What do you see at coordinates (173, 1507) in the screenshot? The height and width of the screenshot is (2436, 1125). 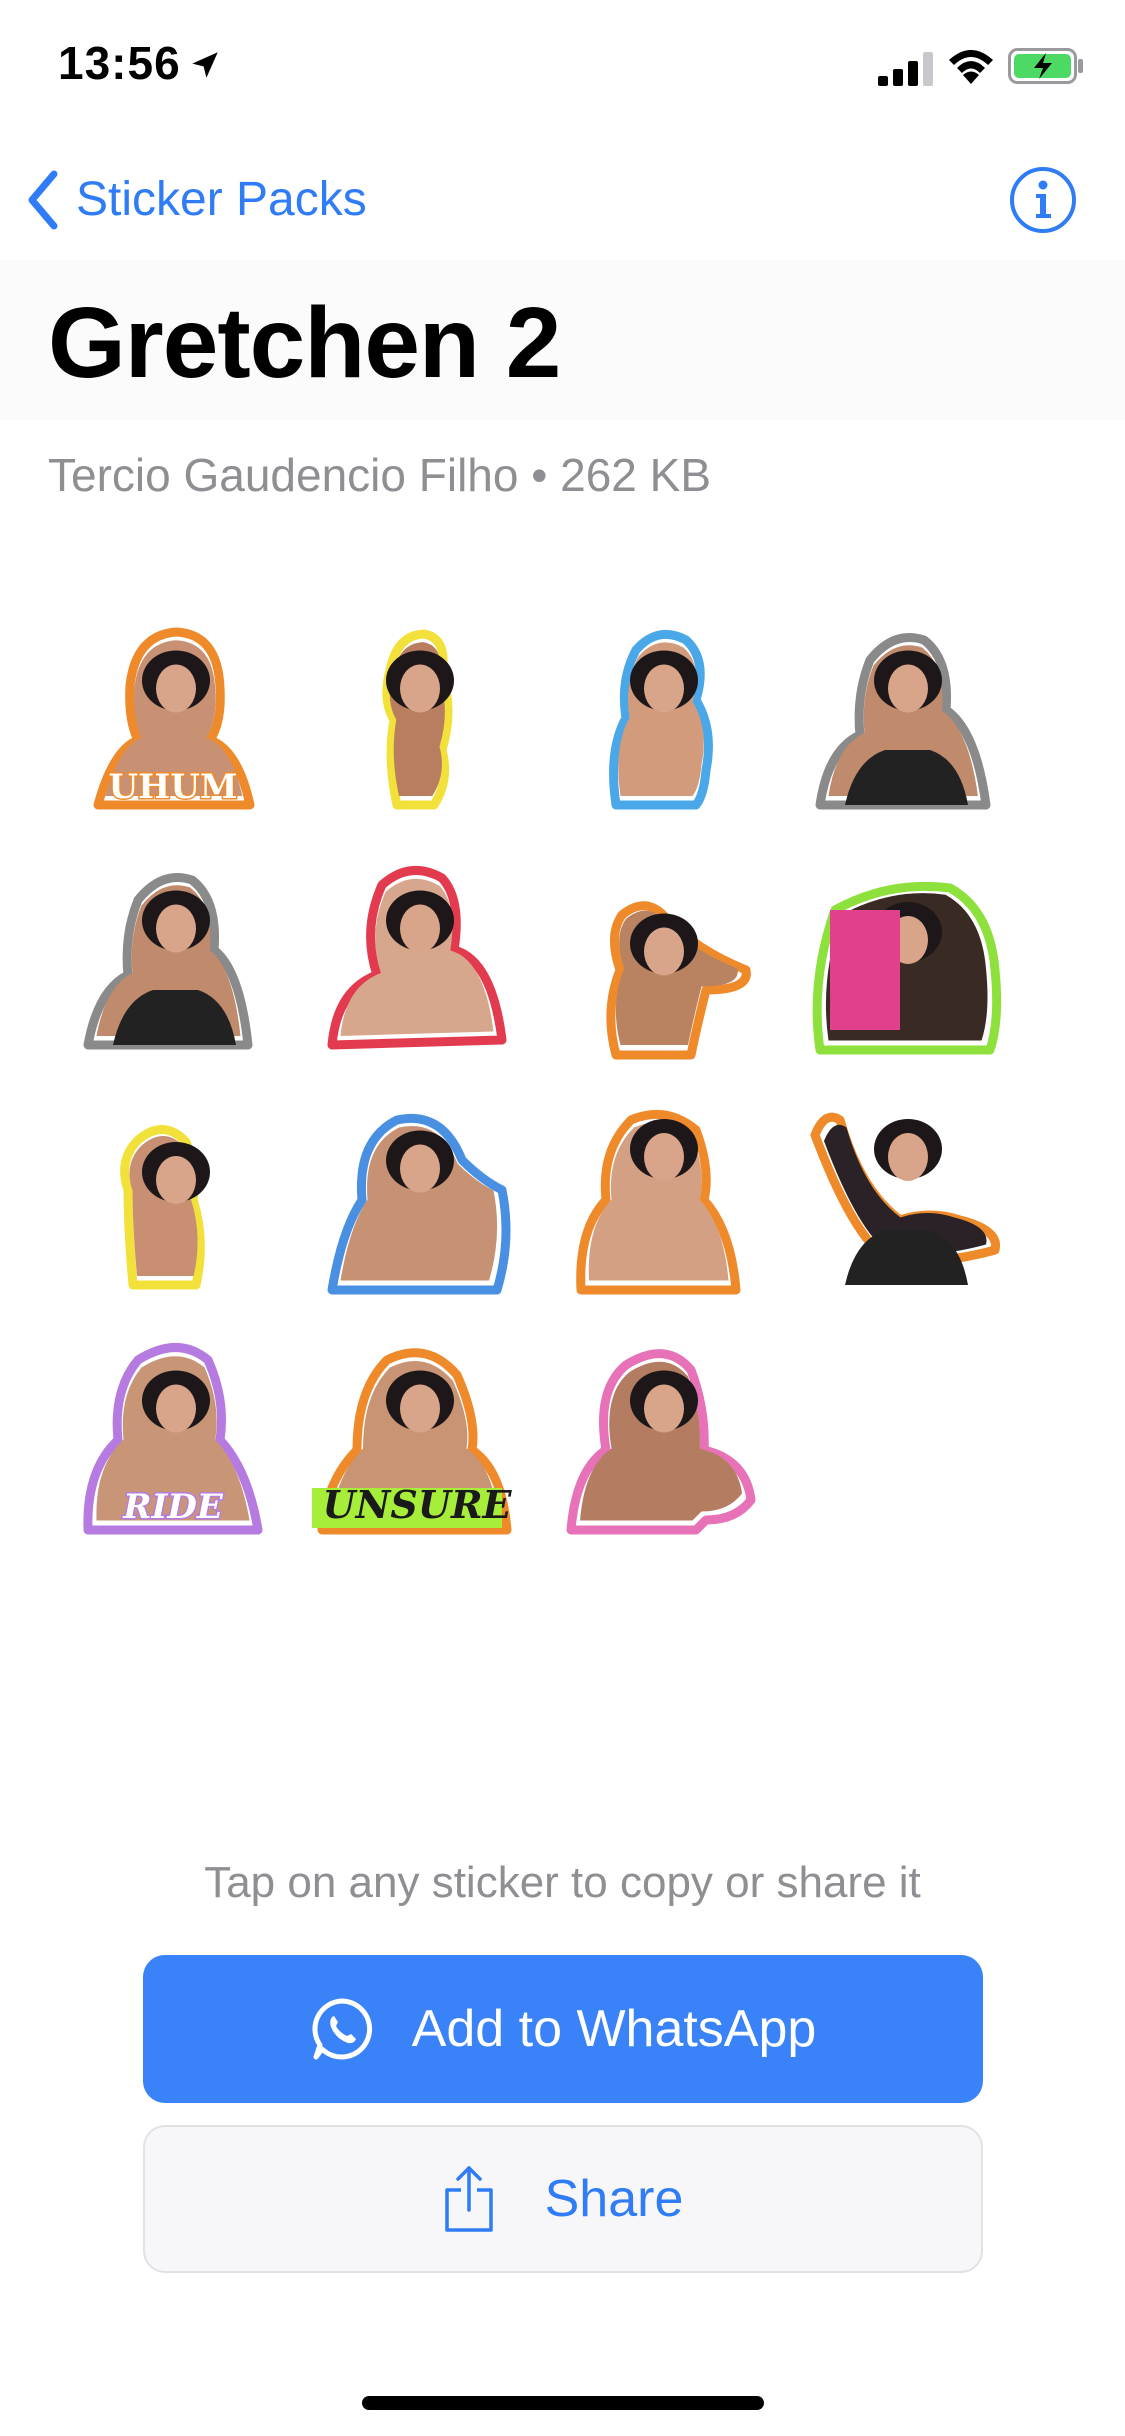 I see `sticker-caption: RIDE` at bounding box center [173, 1507].